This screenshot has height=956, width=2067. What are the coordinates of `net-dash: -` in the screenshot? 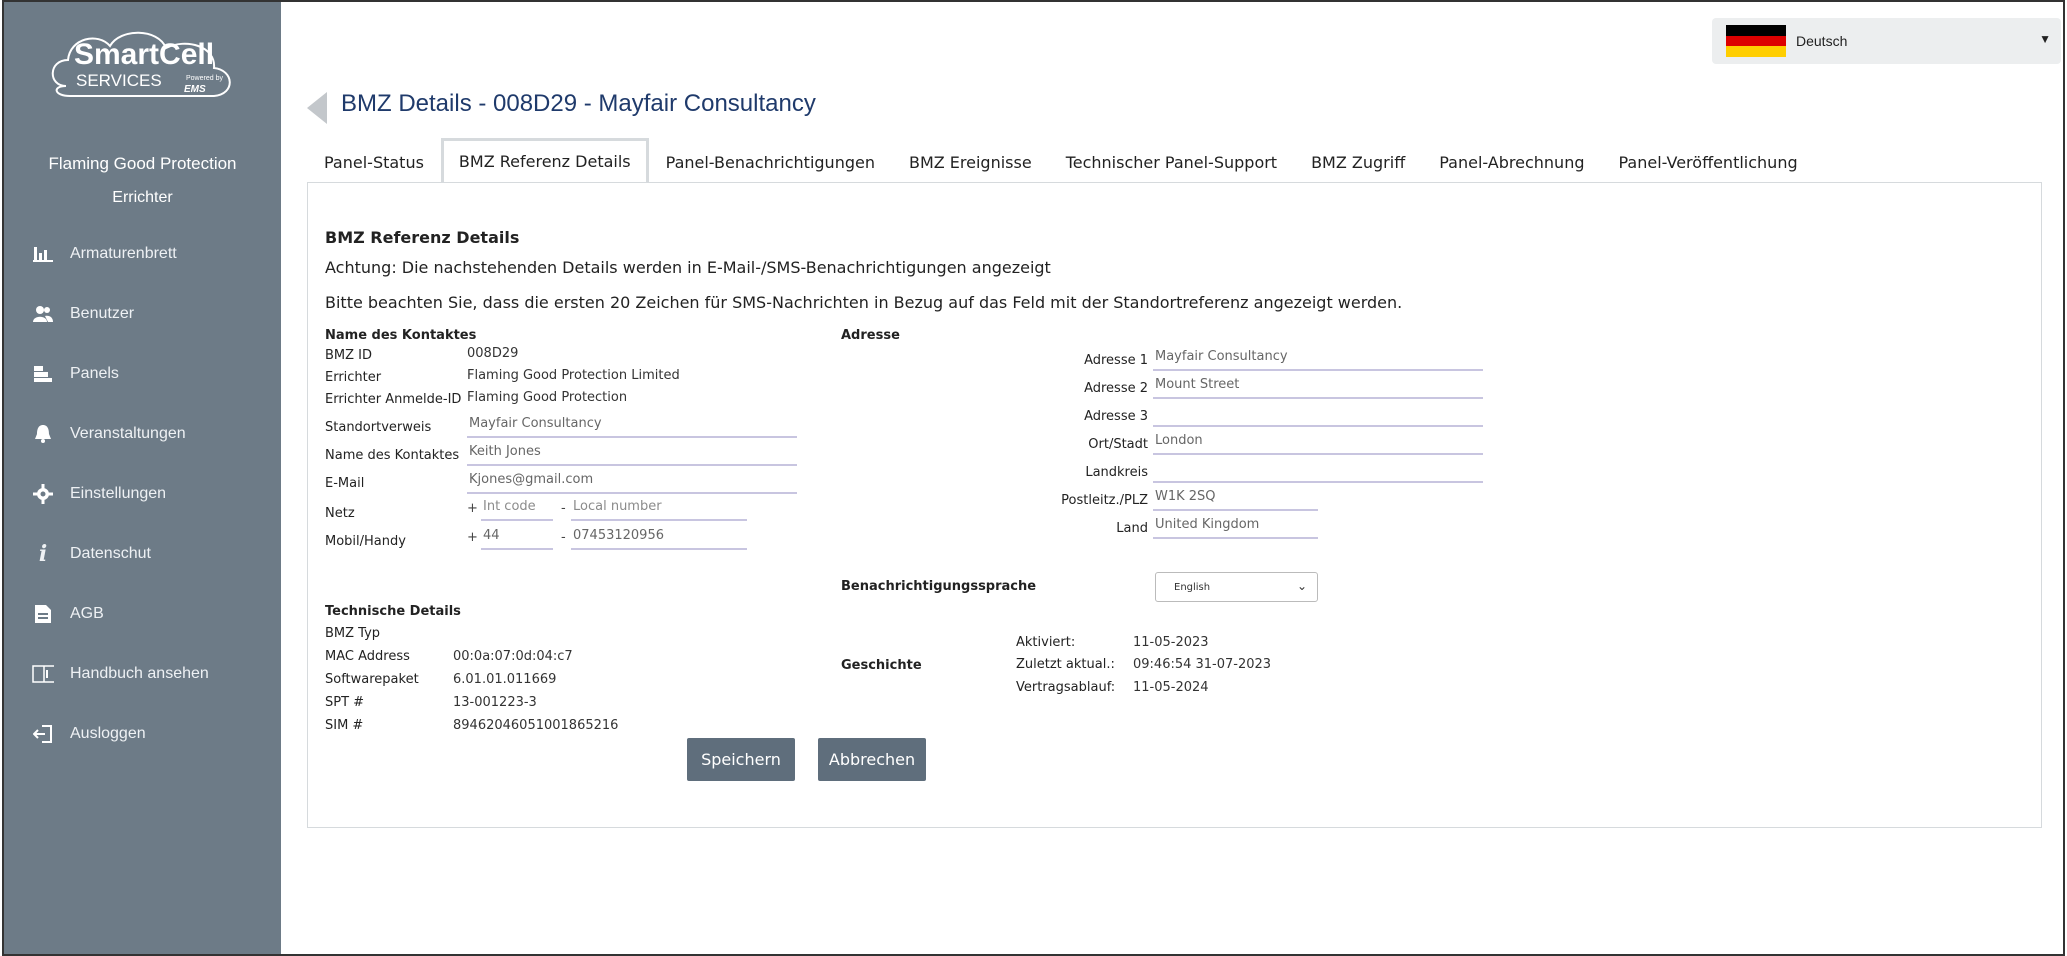 It's located at (563, 508).